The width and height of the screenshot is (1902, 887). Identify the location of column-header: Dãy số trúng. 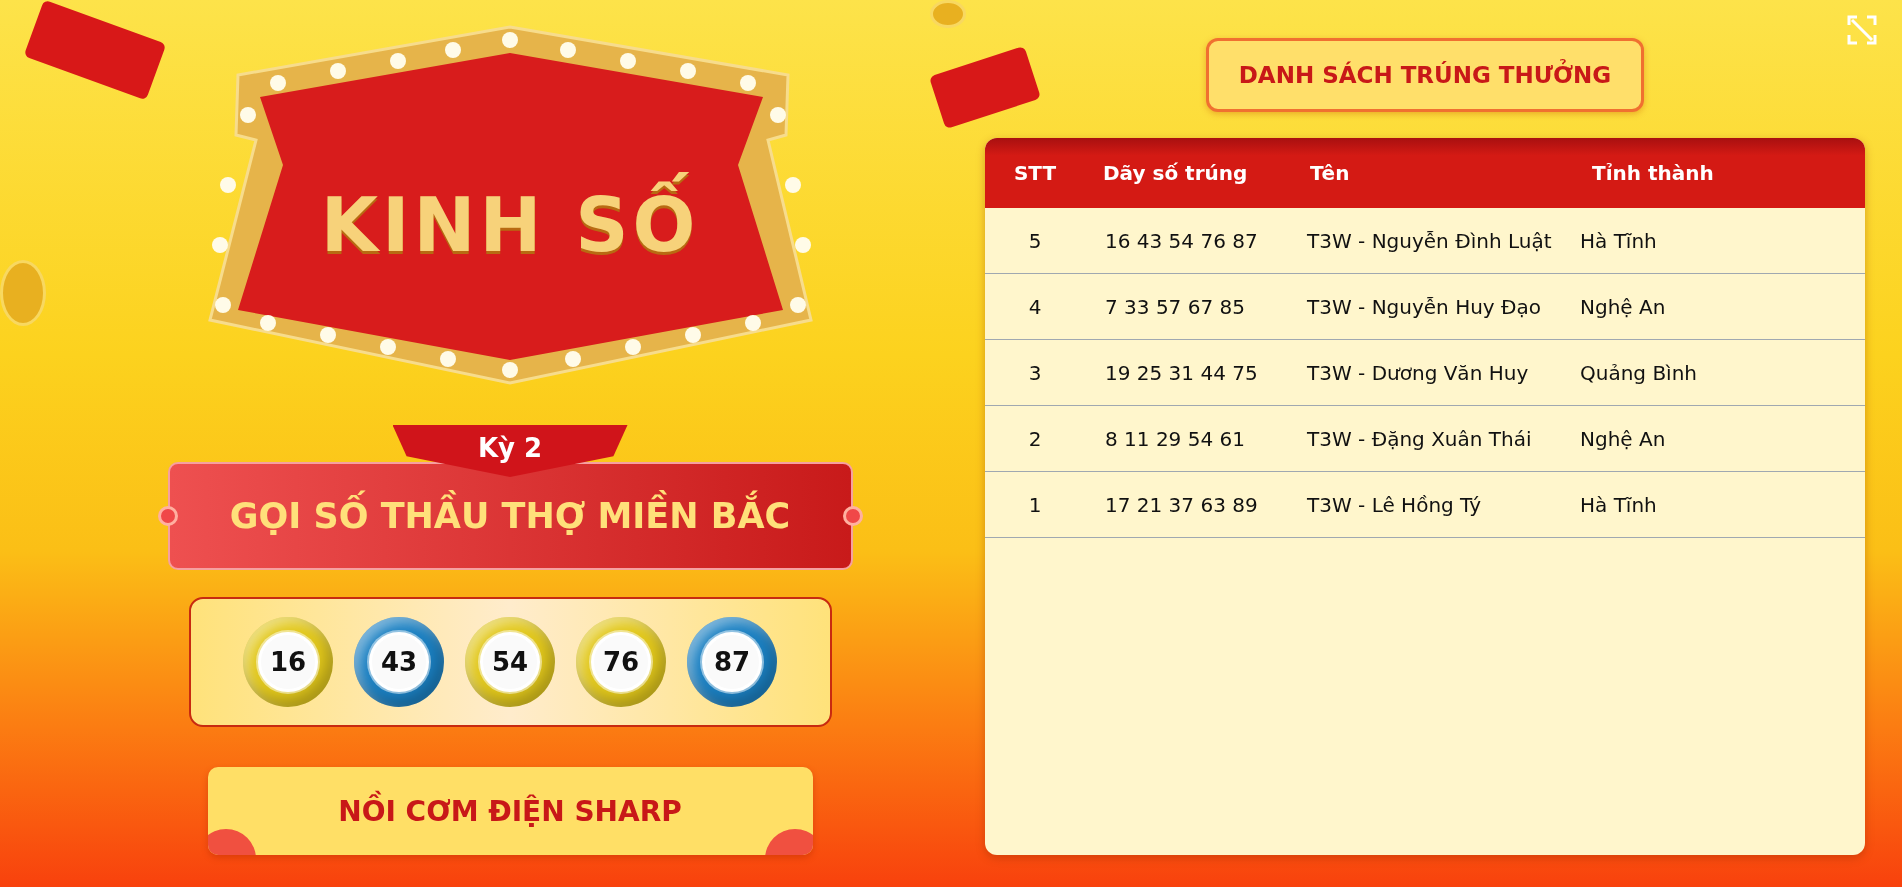
(1175, 173).